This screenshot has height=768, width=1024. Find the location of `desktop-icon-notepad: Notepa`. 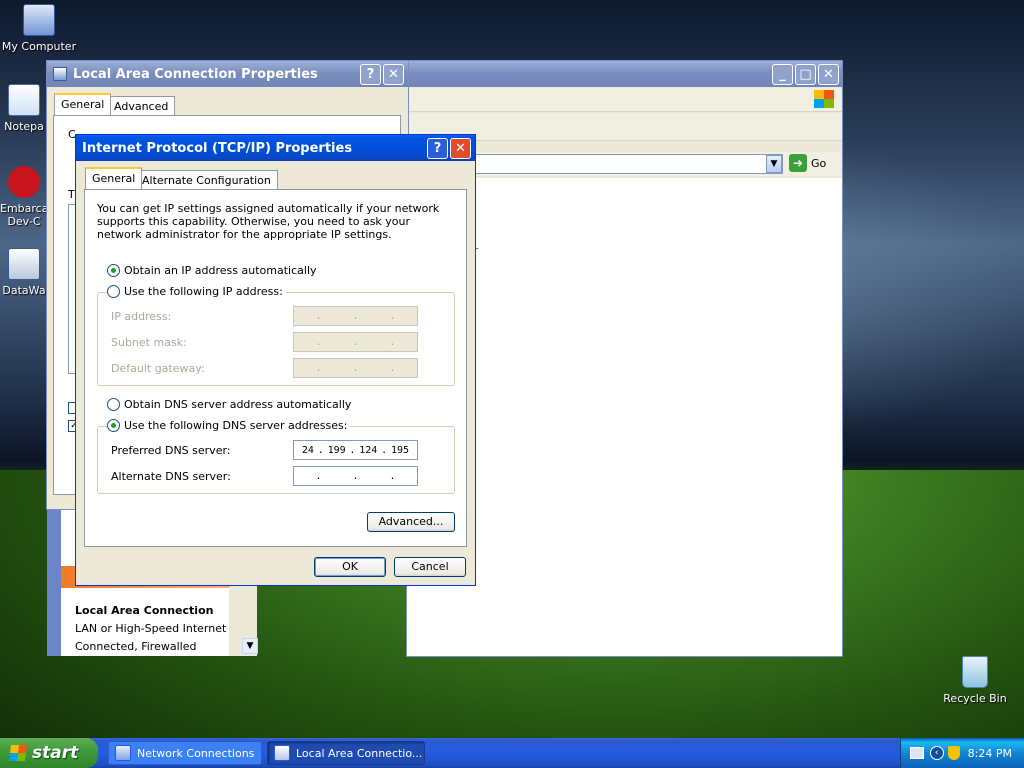

desktop-icon-notepad: Notepa is located at coordinates (24, 108).